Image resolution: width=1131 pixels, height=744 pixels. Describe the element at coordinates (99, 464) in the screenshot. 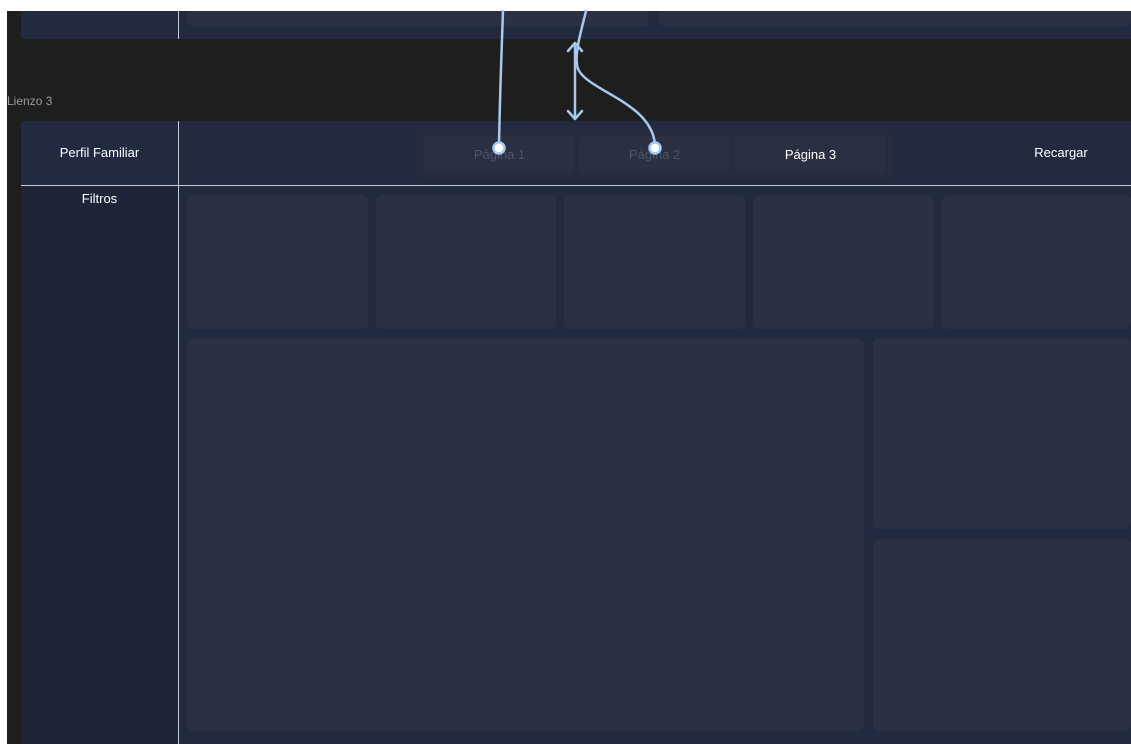

I see `filters-panel` at that location.